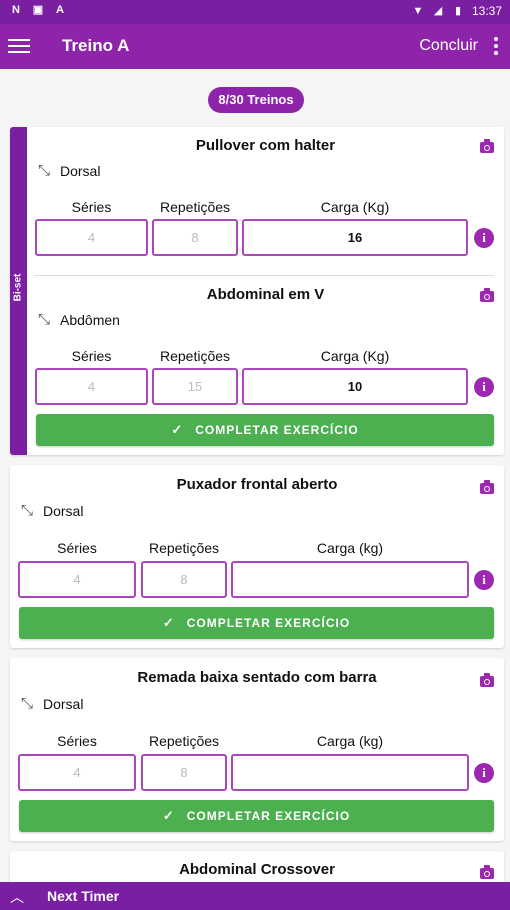 The height and width of the screenshot is (910, 510). I want to click on concluir-button: Concluir, so click(448, 46).